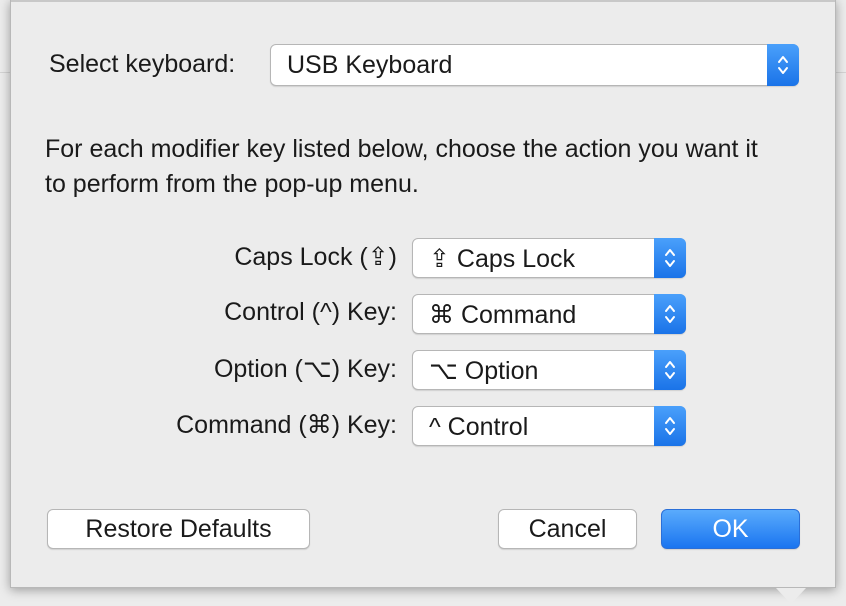  I want to click on control-key-action-popup: ⌘ Command, so click(549, 314).